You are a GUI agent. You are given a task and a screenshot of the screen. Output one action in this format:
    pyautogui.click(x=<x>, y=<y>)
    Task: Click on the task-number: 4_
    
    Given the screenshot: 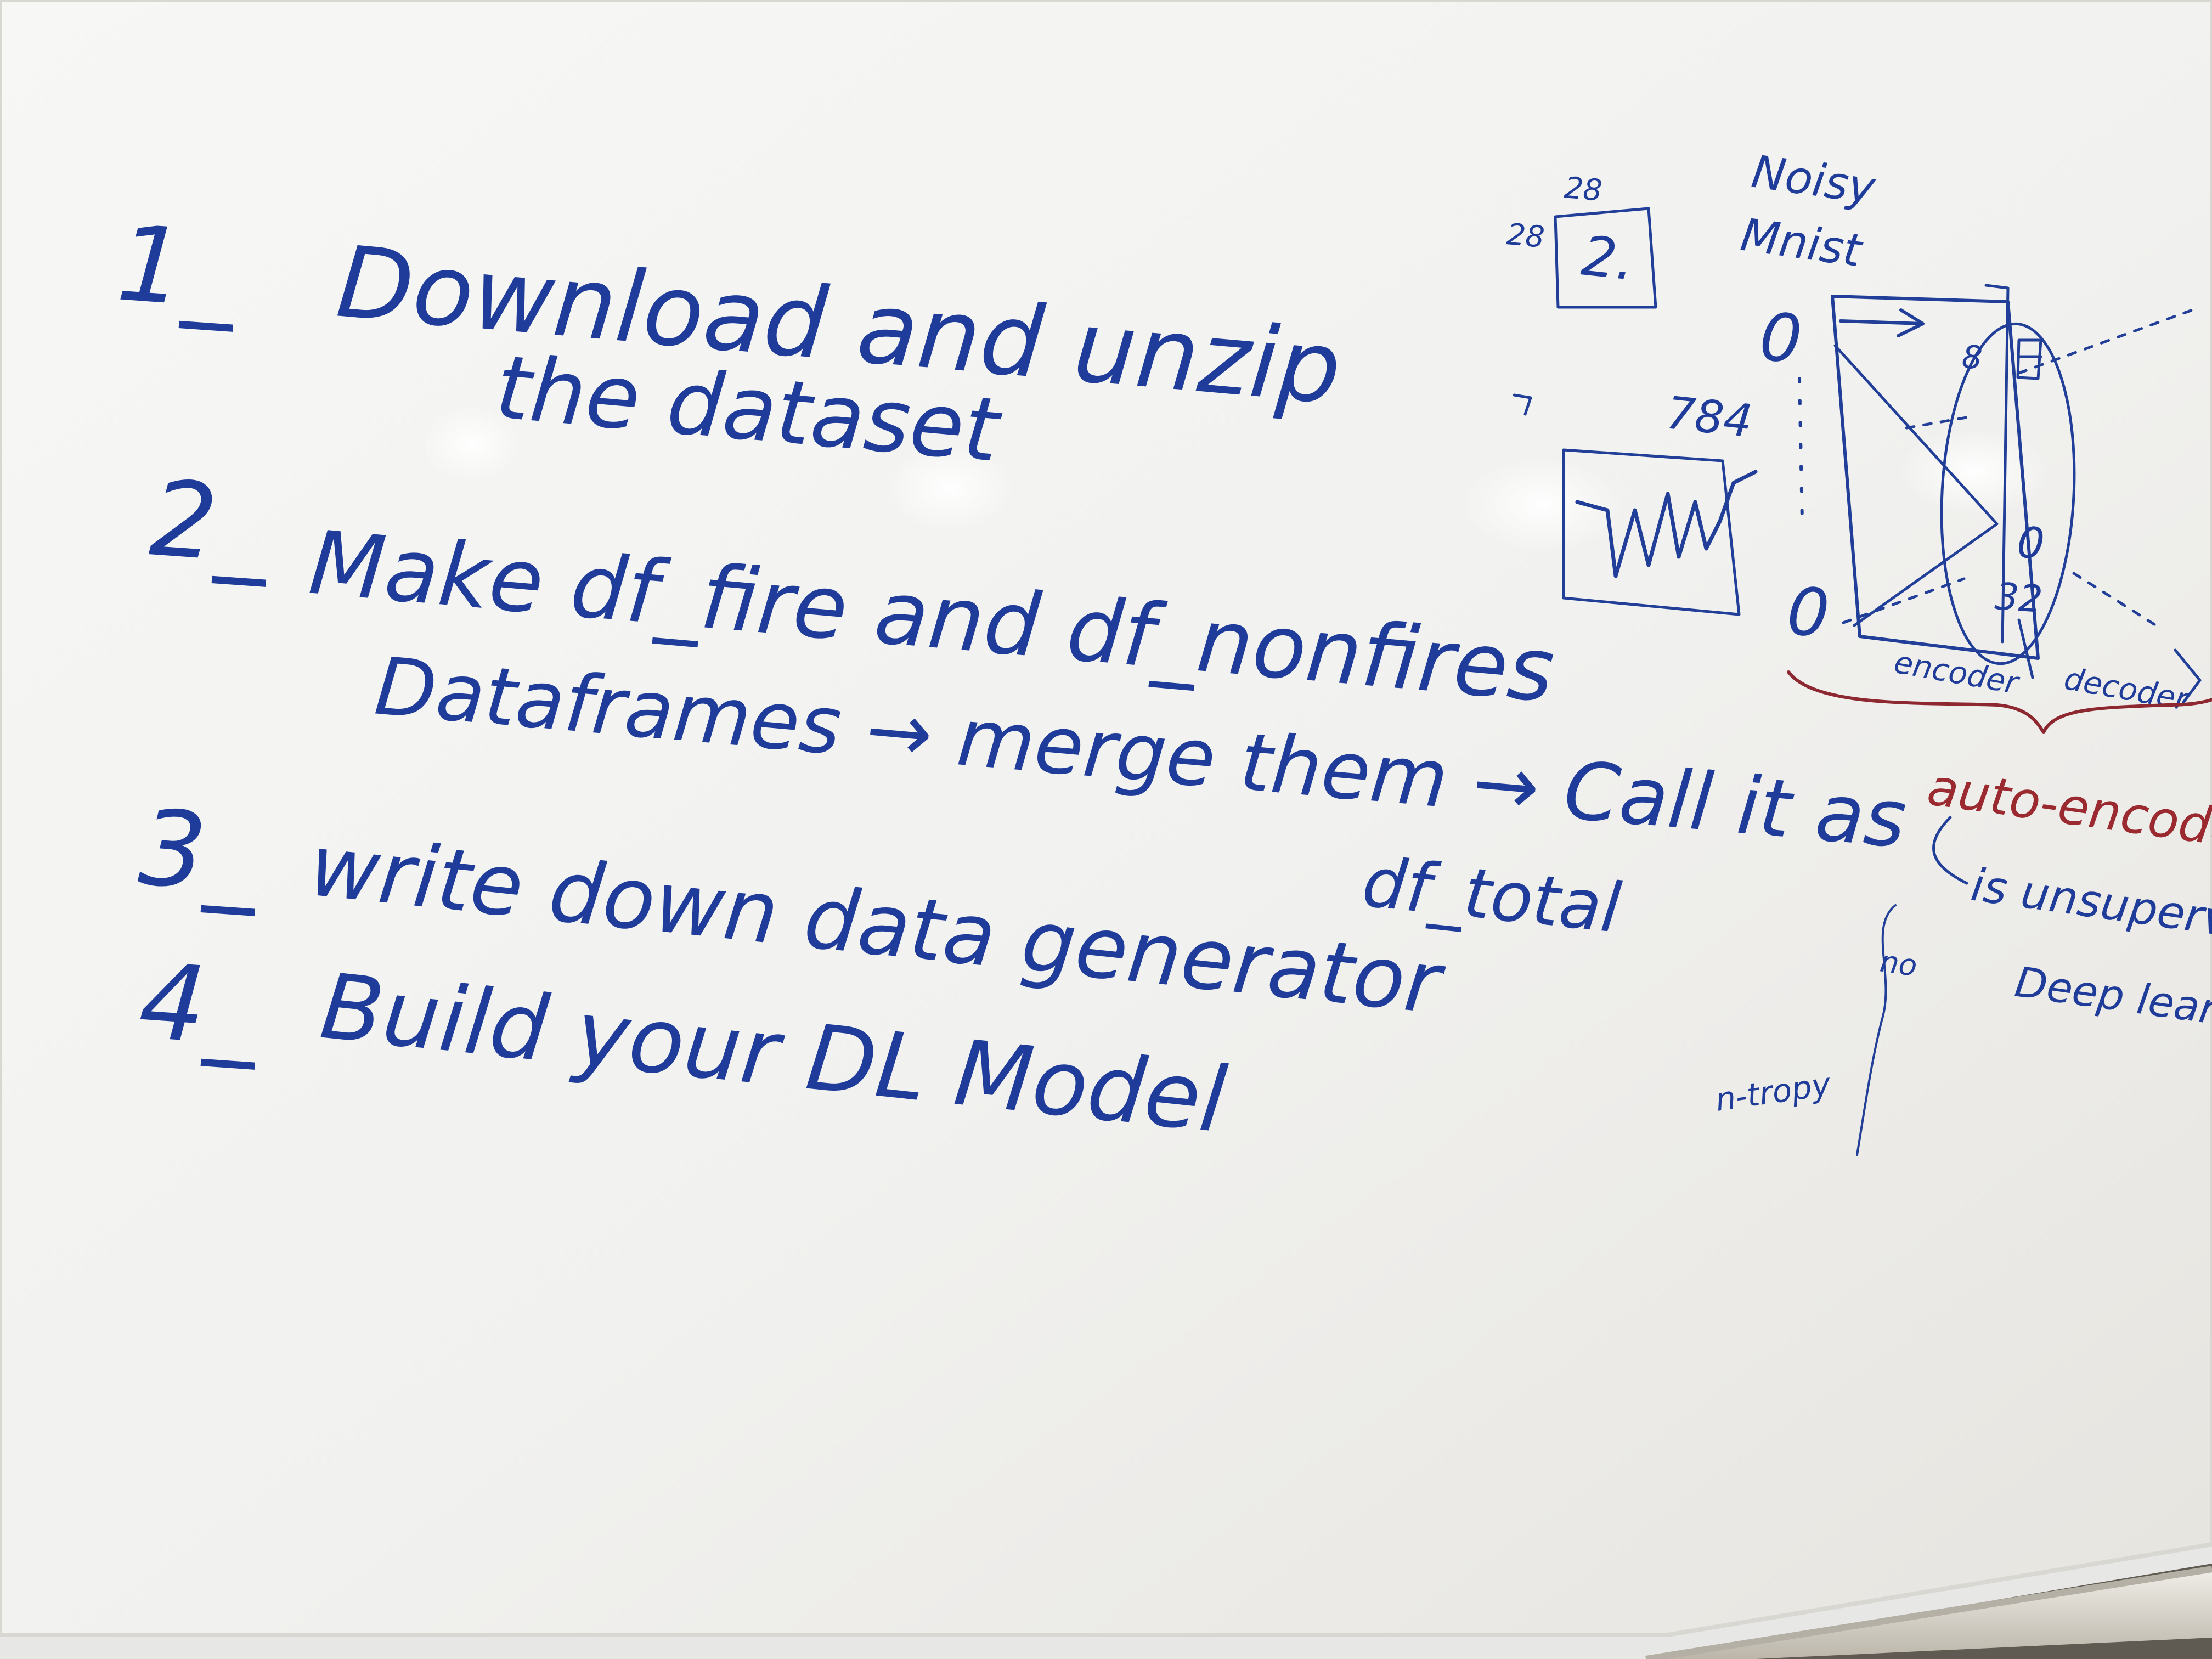 What is the action you would take?
    pyautogui.click(x=199, y=1005)
    